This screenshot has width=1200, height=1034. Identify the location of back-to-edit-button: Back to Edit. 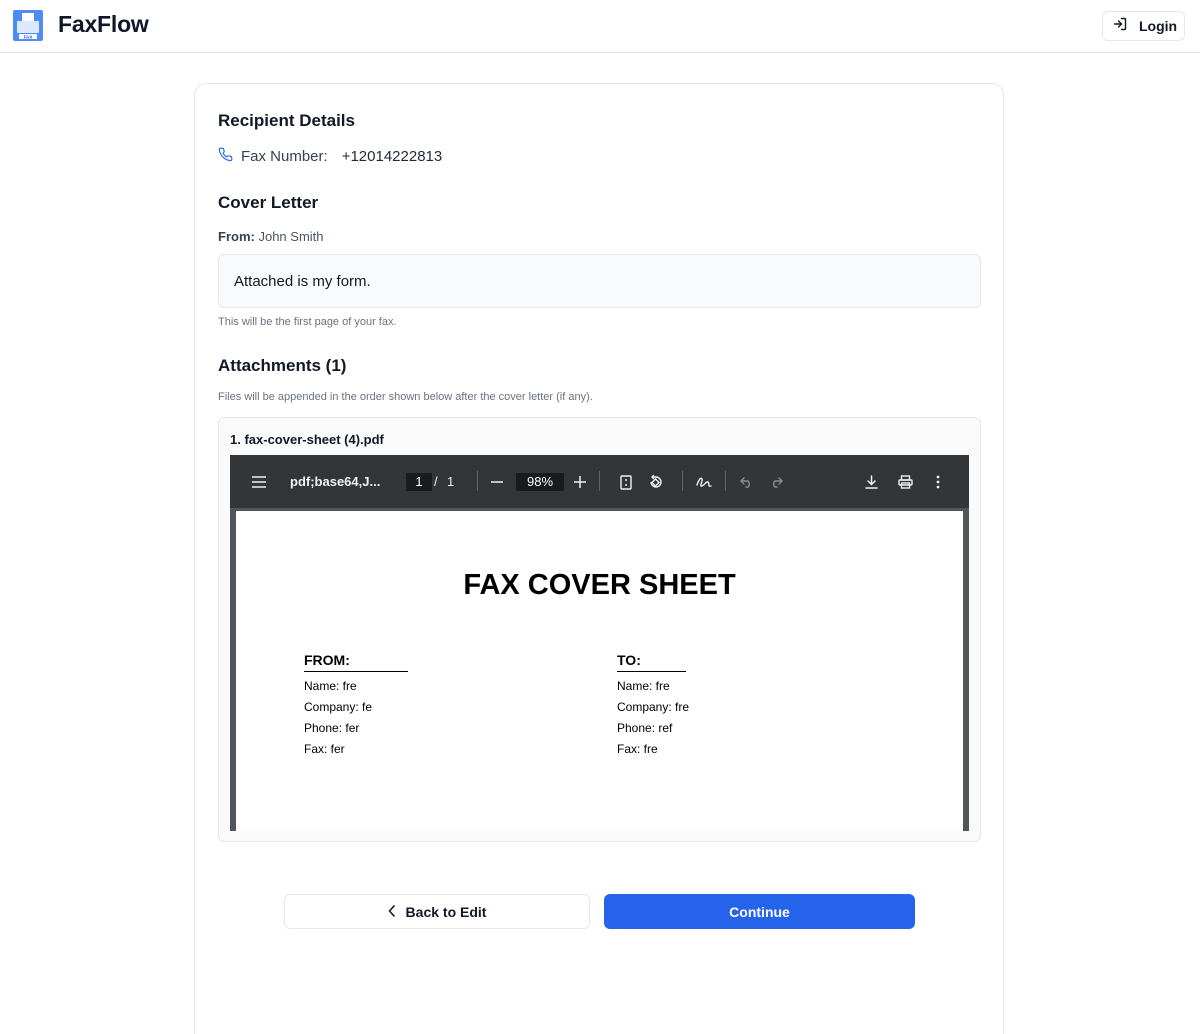
(437, 911).